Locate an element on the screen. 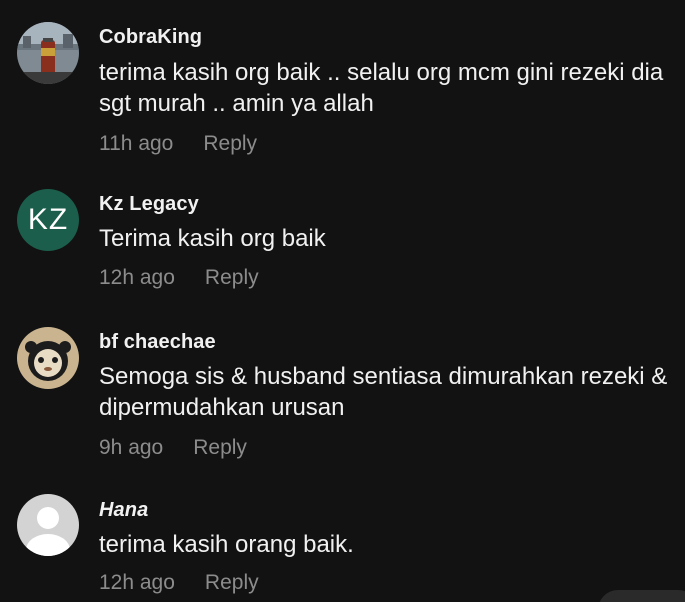 The height and width of the screenshot is (602, 685). comment-text: Terima kasih org baik is located at coordinates (212, 238).